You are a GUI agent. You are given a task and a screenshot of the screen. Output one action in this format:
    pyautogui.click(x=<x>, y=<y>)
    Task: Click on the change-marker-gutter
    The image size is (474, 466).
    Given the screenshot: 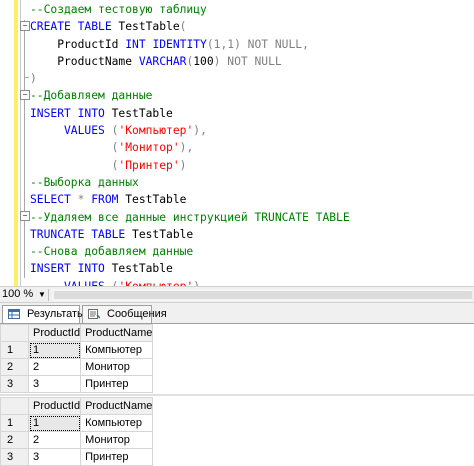 What is the action you would take?
    pyautogui.click(x=16, y=143)
    